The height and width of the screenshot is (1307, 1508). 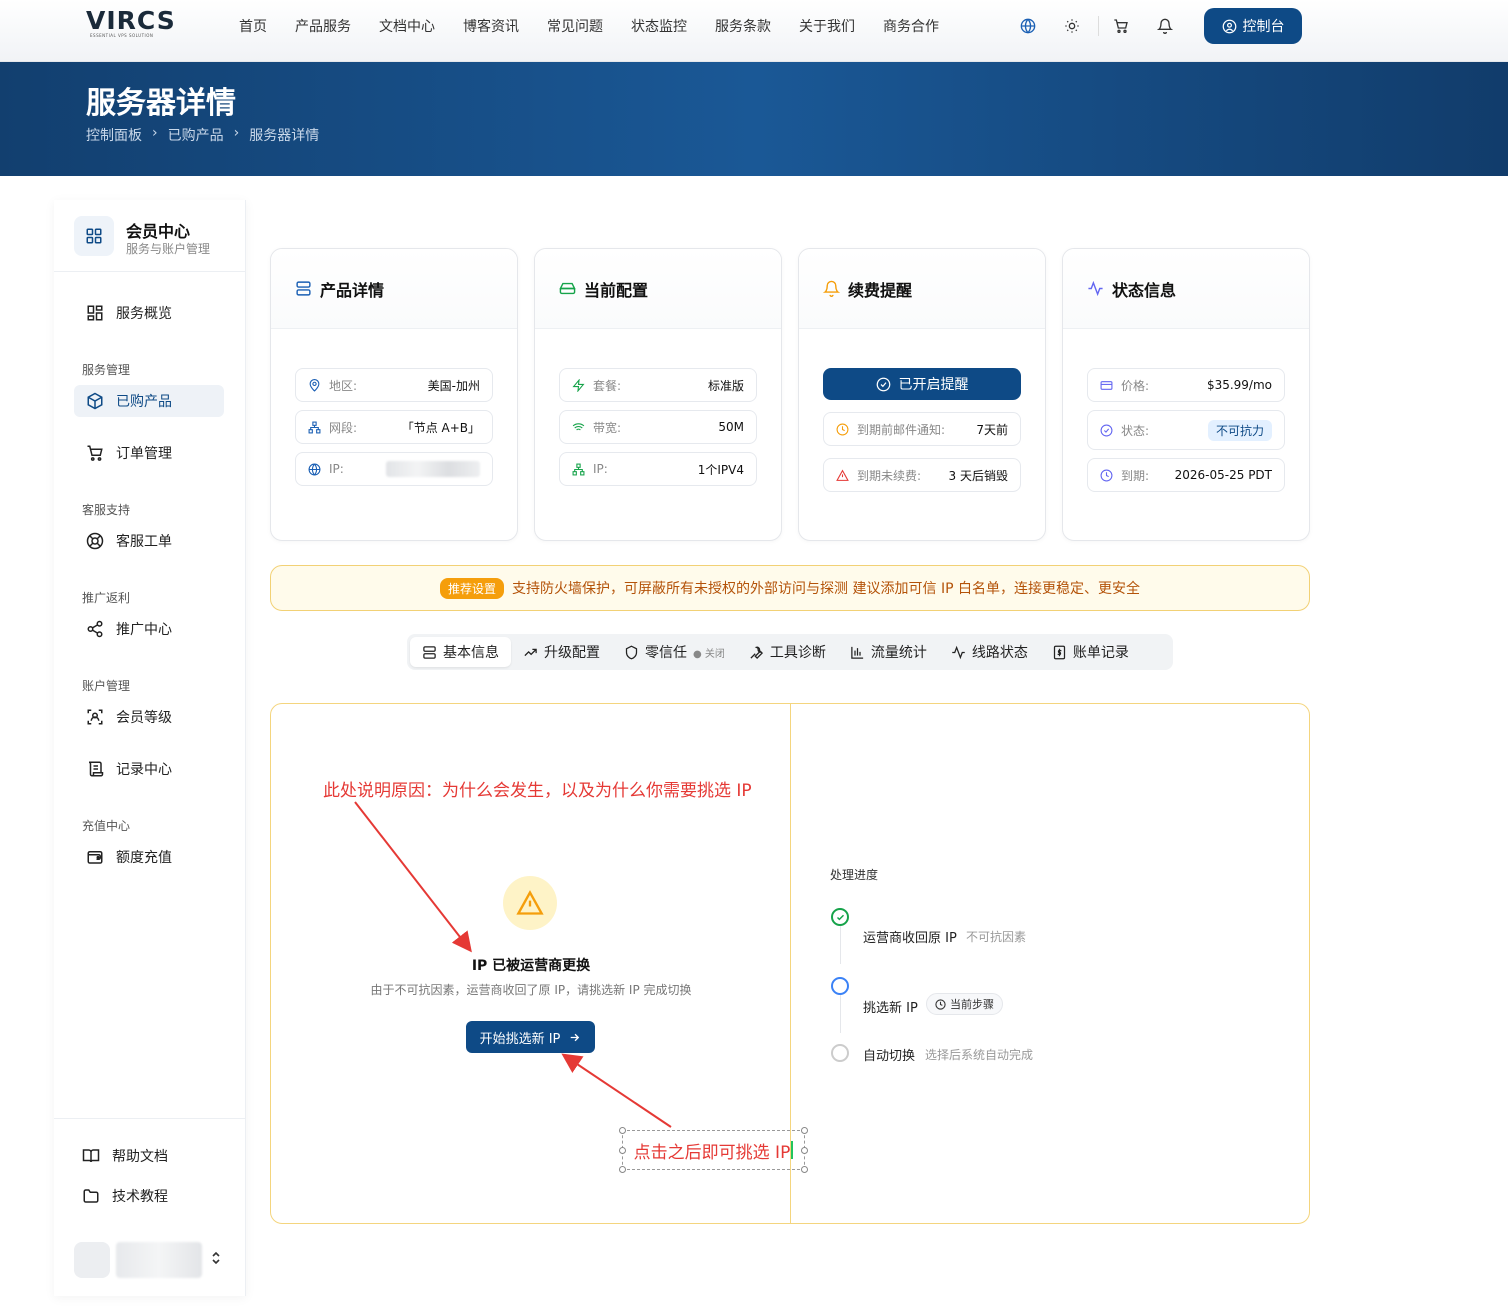 I want to click on shield-icon, so click(x=631, y=652).